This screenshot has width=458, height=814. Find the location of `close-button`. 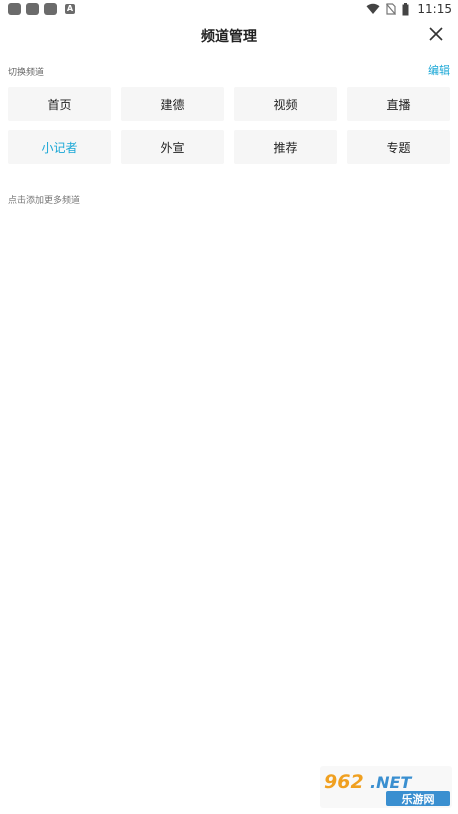

close-button is located at coordinates (436, 34).